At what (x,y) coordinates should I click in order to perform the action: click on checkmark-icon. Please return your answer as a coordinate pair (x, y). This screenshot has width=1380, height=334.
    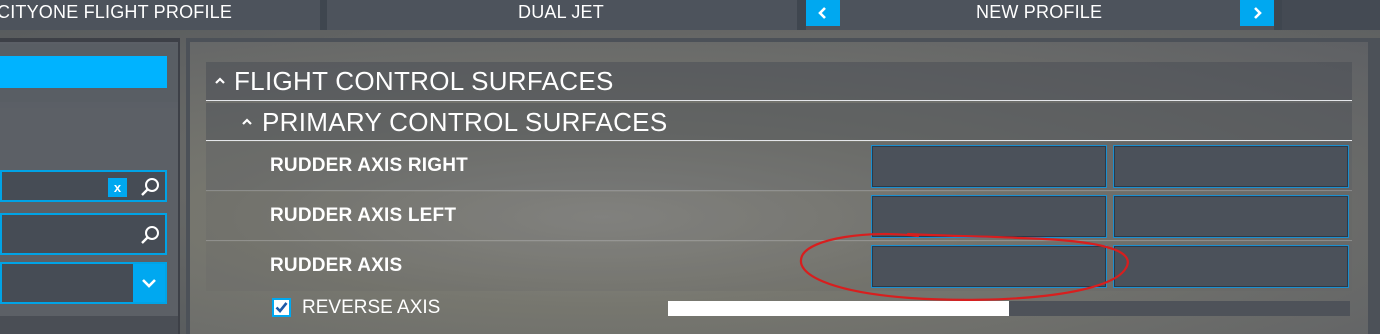
    Looking at the image, I should click on (281, 307).